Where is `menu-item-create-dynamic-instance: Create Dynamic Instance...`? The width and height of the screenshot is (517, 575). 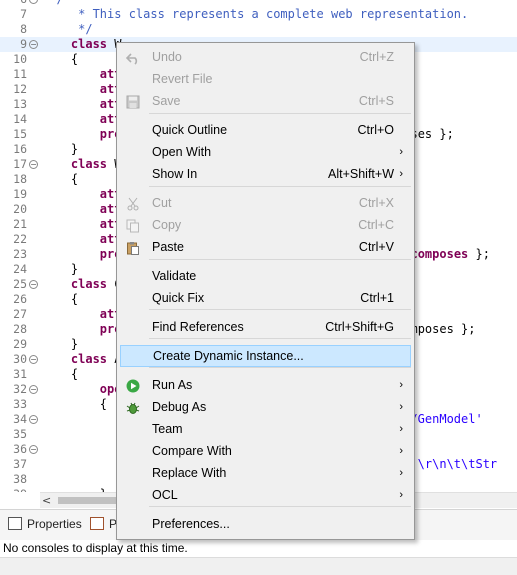 menu-item-create-dynamic-instance: Create Dynamic Instance... is located at coordinates (265, 356).